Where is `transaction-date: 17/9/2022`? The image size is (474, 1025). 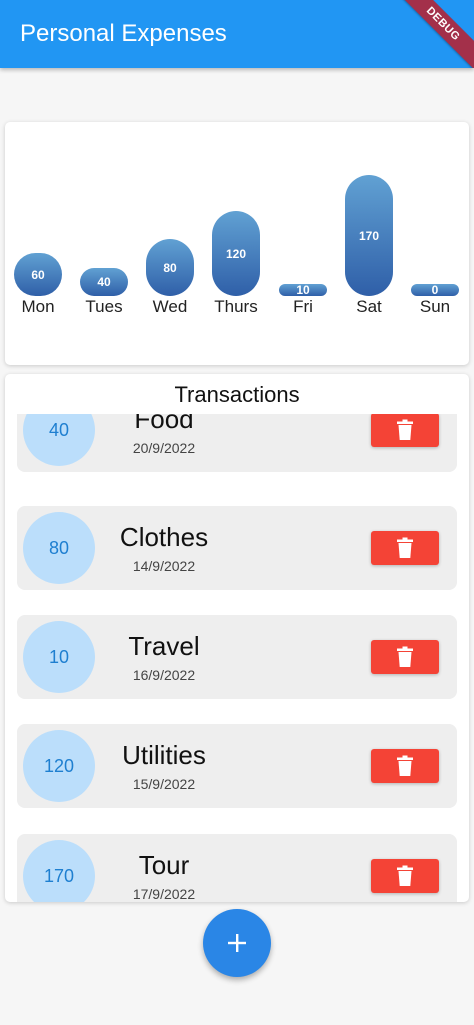
transaction-date: 17/9/2022 is located at coordinates (164, 894).